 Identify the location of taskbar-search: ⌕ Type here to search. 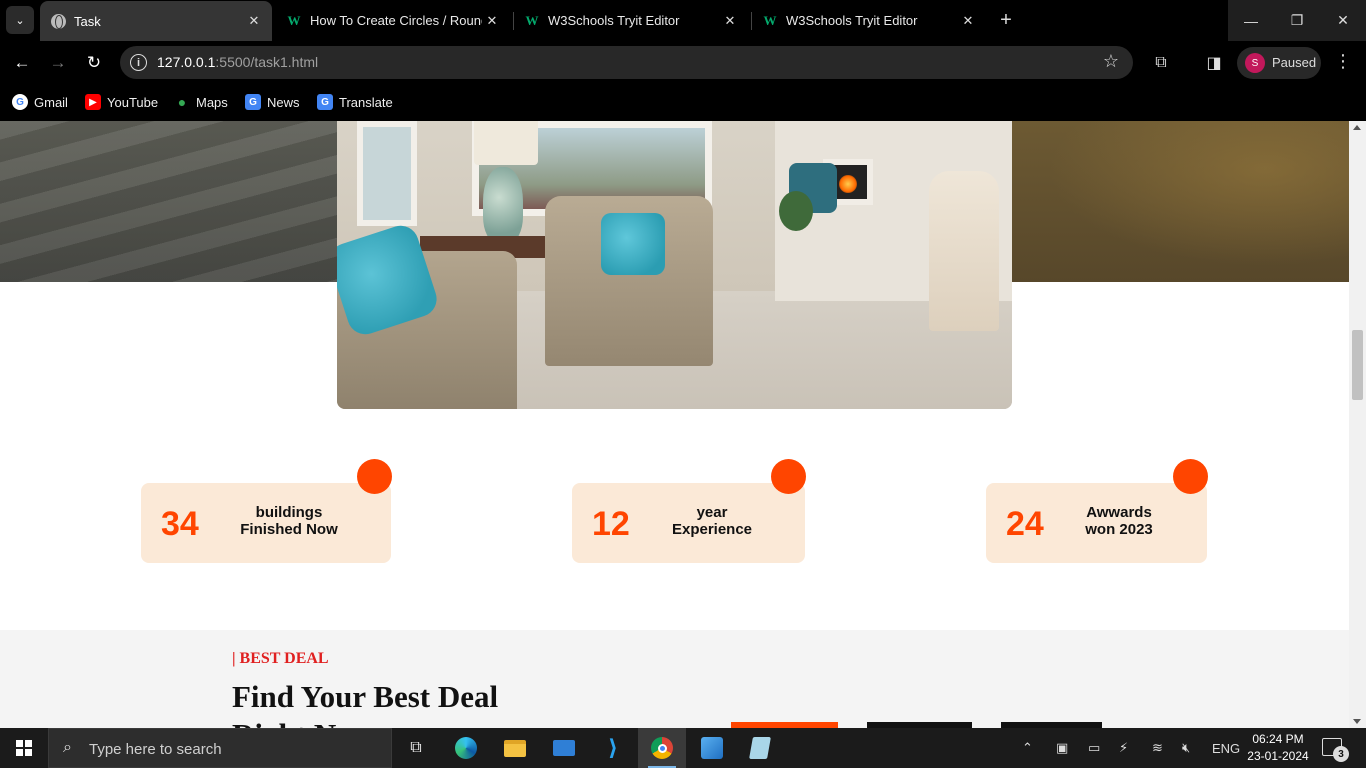
(220, 748).